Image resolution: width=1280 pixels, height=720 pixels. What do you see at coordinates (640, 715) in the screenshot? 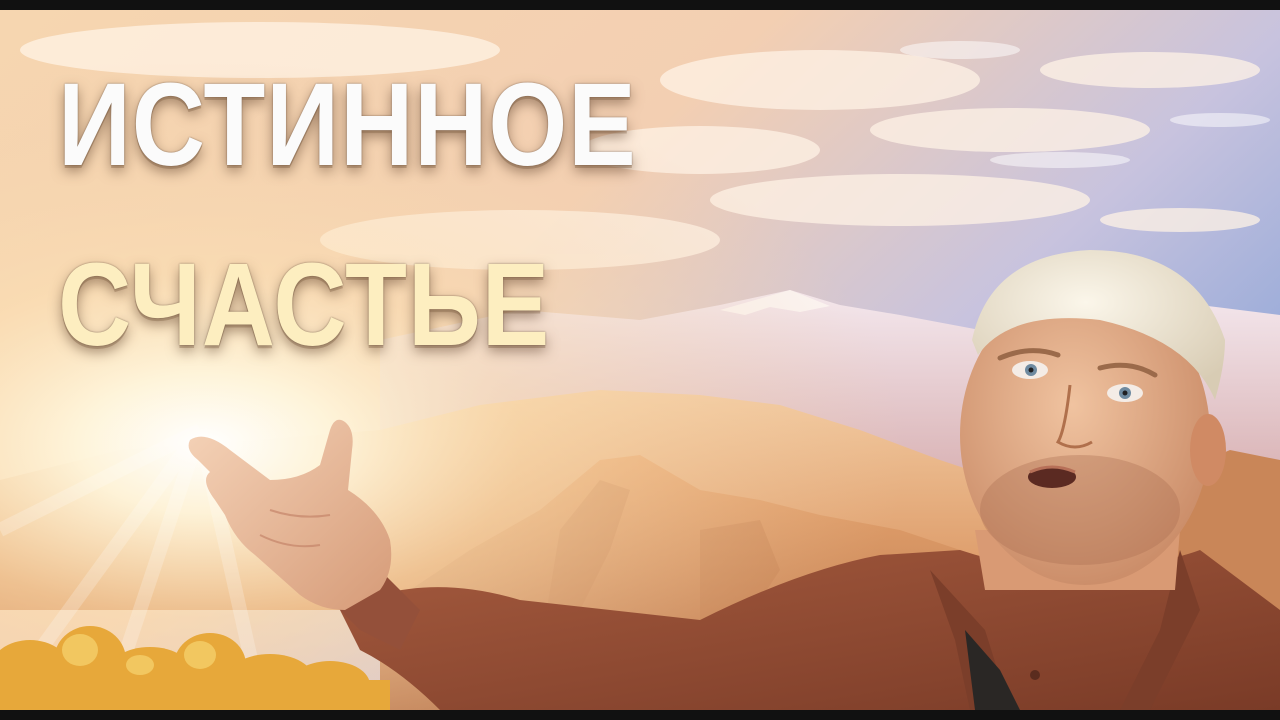
I see `bottom-letterbox-bar` at bounding box center [640, 715].